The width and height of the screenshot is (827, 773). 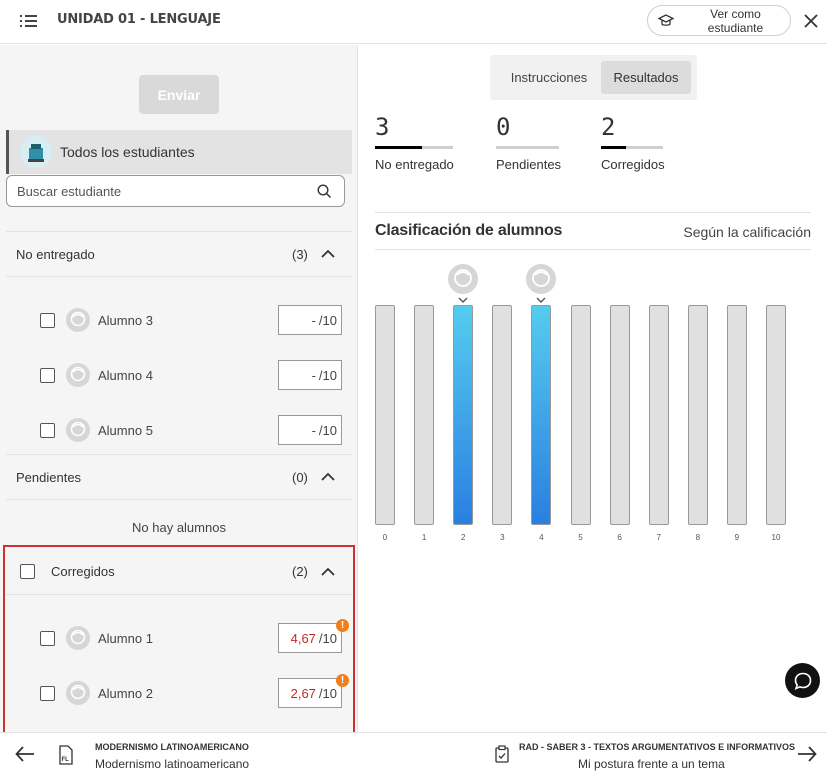 What do you see at coordinates (36, 152) in the screenshot?
I see `group-avatar` at bounding box center [36, 152].